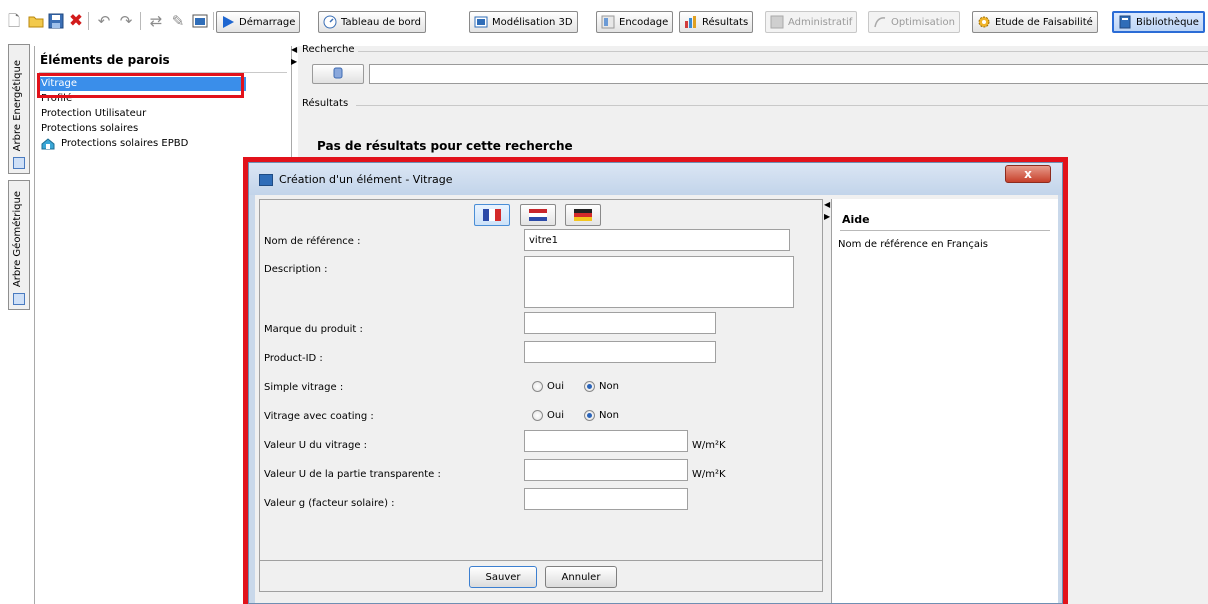  I want to click on dashboard-button: Tableau de bord, so click(372, 22).